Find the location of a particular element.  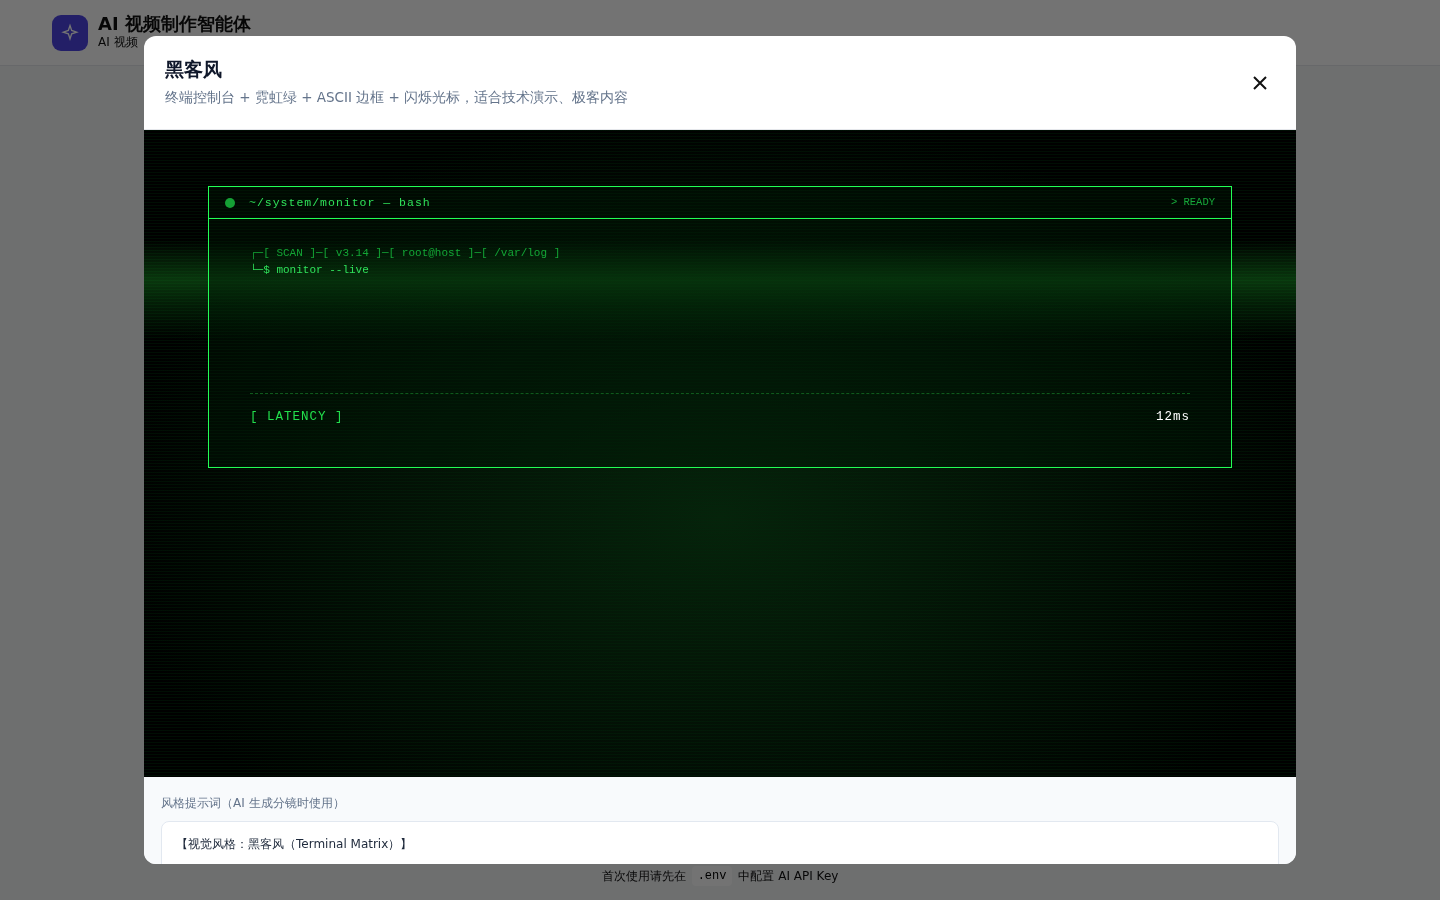

metric-value: 12ms is located at coordinates (1173, 418).